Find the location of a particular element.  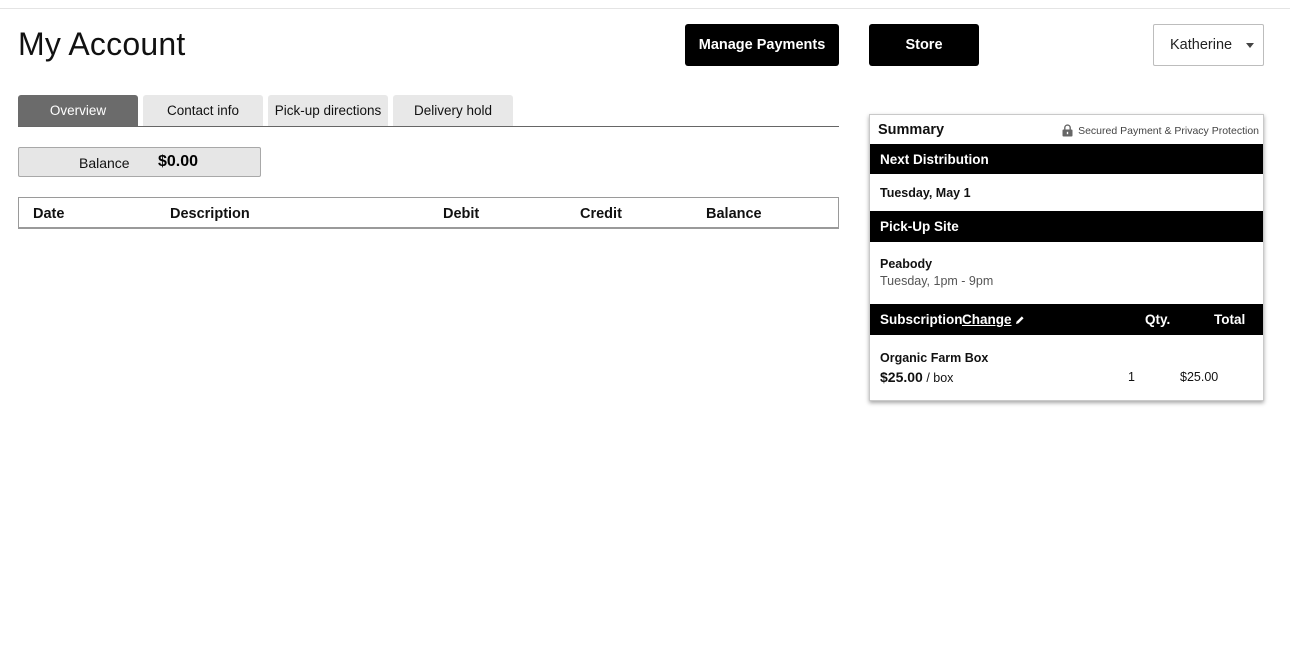

manage-payments-button: Manage Payments is located at coordinates (762, 45).